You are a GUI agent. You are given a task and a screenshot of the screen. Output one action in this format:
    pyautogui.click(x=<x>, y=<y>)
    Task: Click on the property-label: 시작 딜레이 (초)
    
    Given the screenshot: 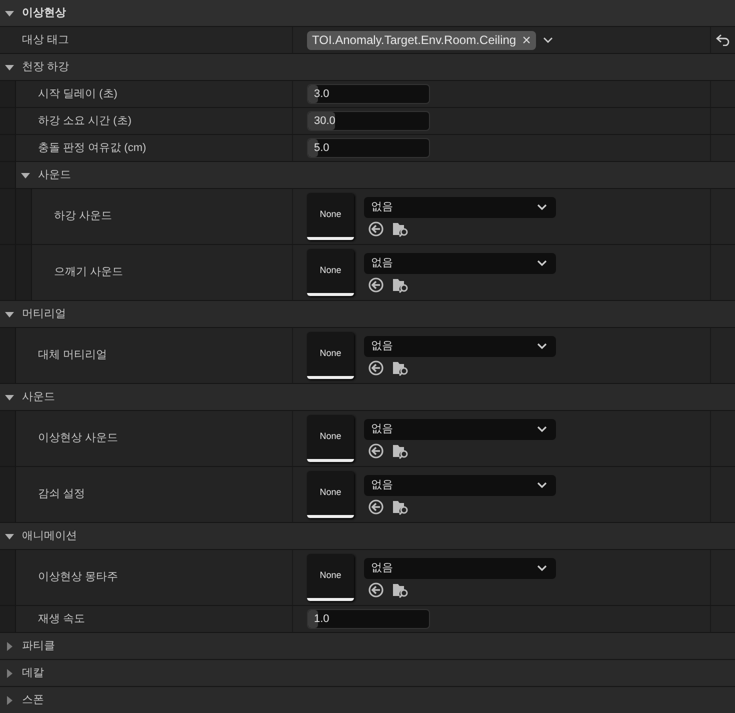 What is the action you would take?
    pyautogui.click(x=78, y=94)
    